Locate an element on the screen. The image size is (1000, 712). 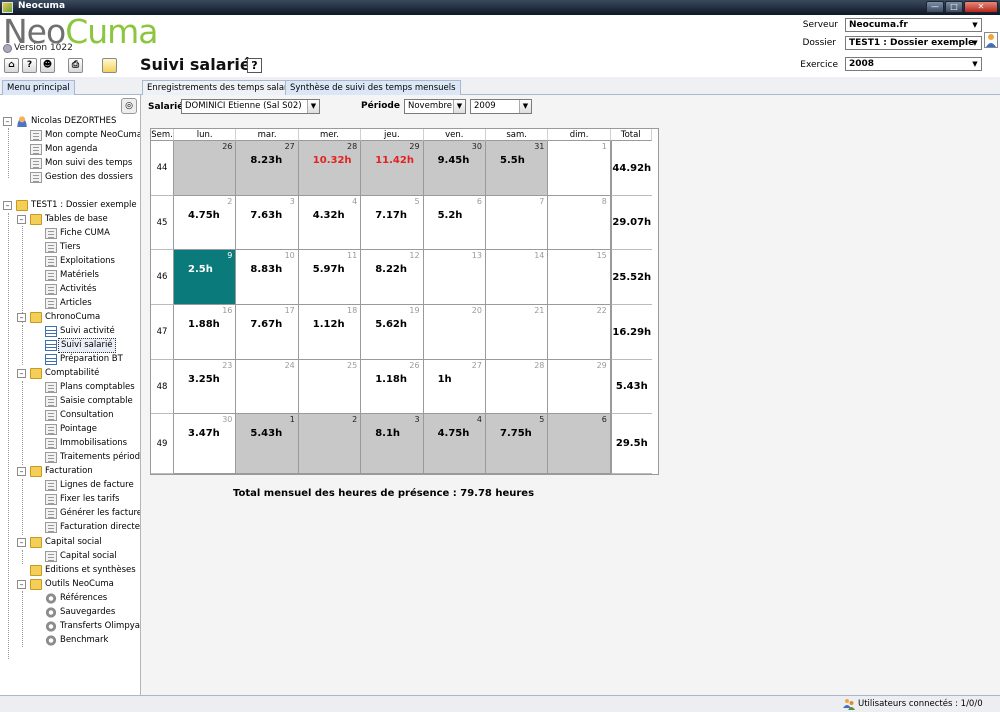
day-hours: 7.17h is located at coordinates (391, 215).